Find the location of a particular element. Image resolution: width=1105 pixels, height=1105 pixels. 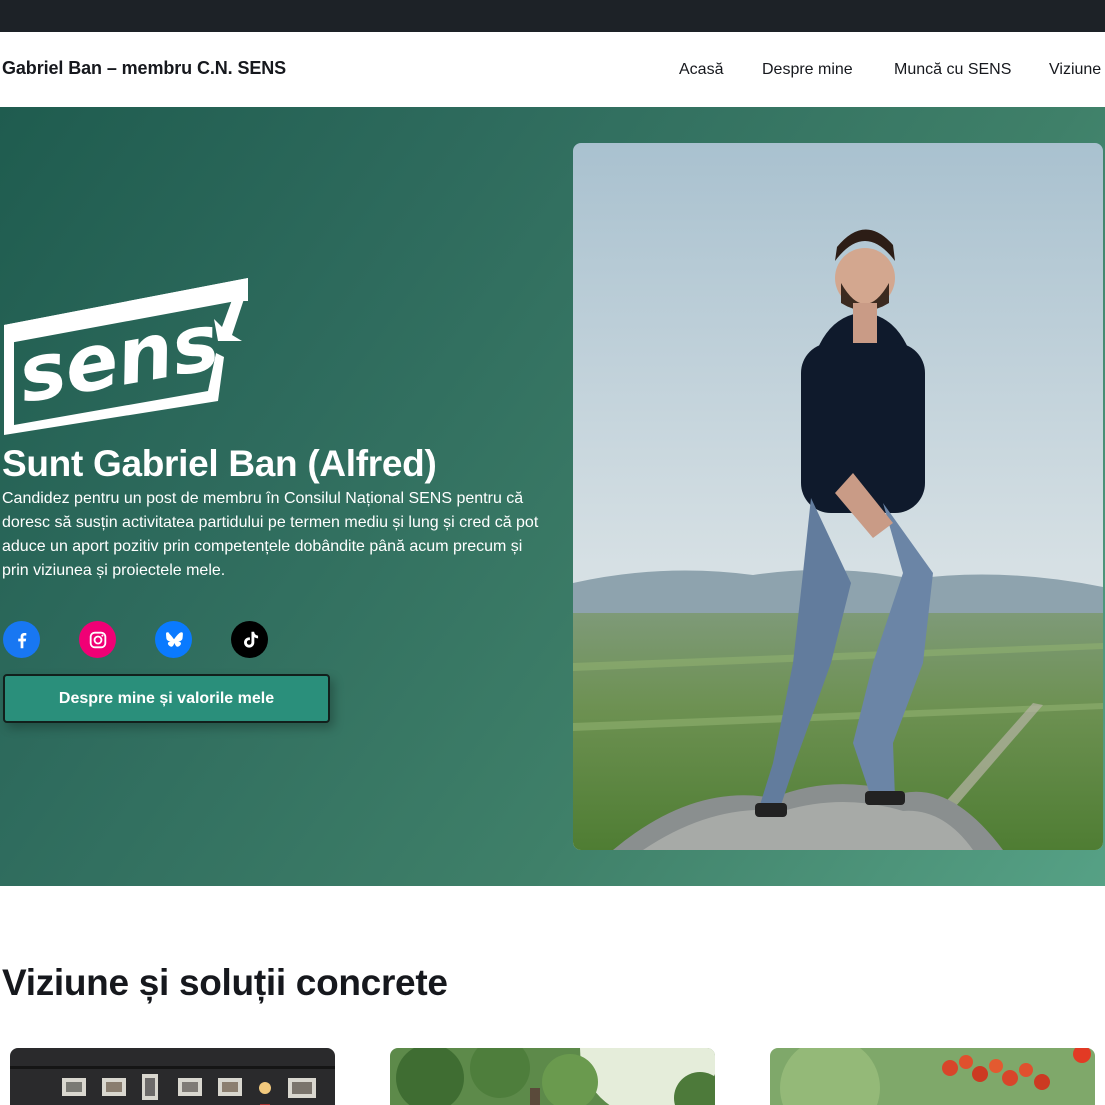

tiktok-link is located at coordinates (249, 639).